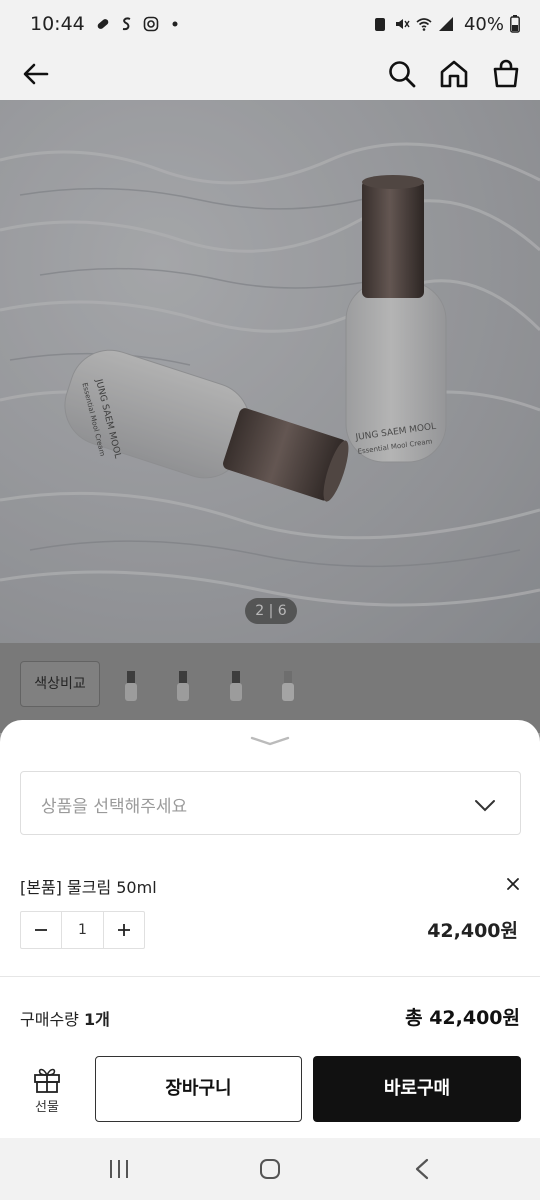  Describe the element at coordinates (270, 741) in the screenshot. I see `sheet-collapse-chevron-icon` at that location.